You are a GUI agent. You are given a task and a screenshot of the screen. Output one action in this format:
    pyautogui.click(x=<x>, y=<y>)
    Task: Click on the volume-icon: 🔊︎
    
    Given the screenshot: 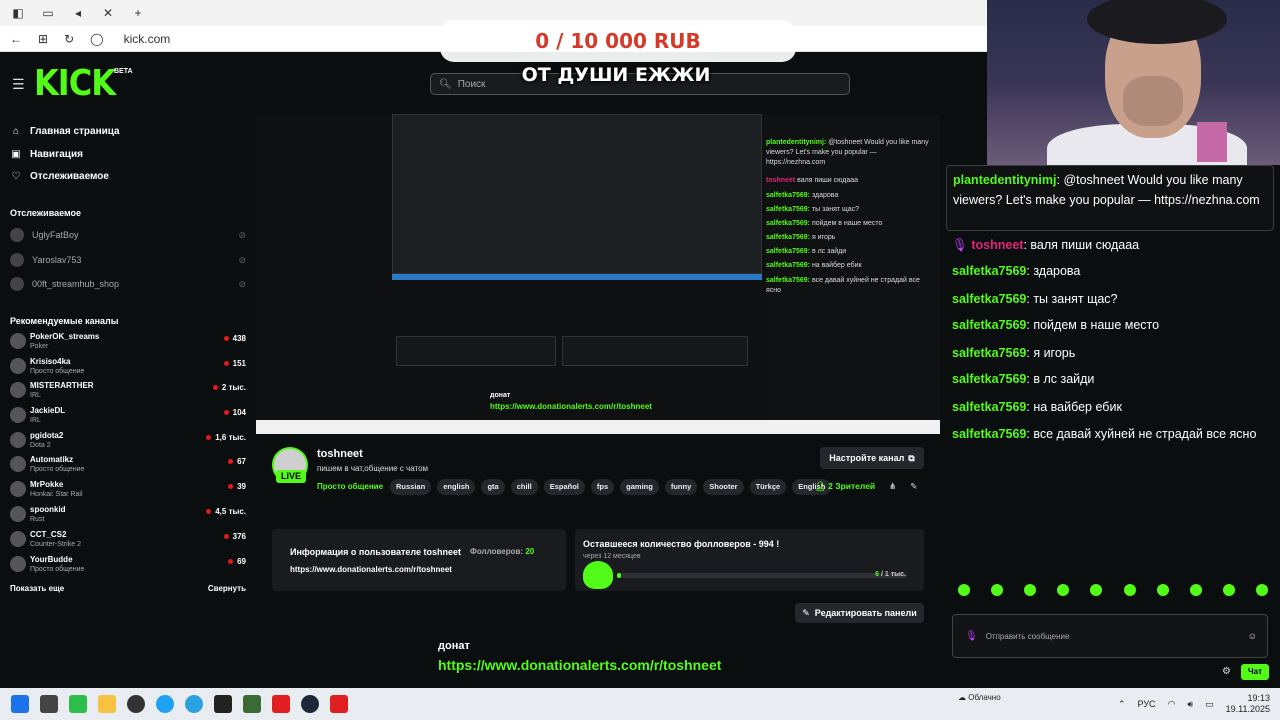 What is the action you would take?
    pyautogui.click(x=1190, y=704)
    